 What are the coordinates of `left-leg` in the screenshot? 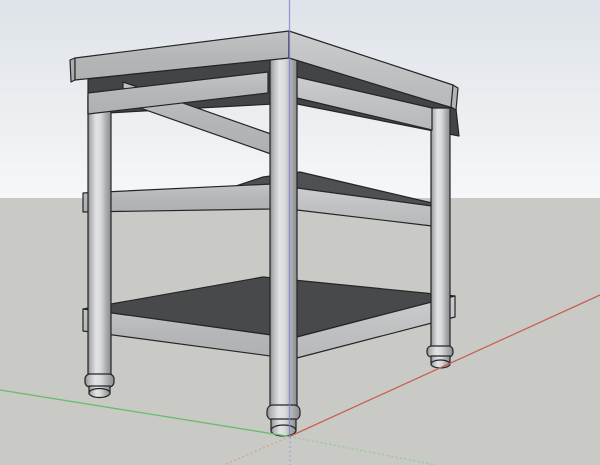 It's located at (99, 235).